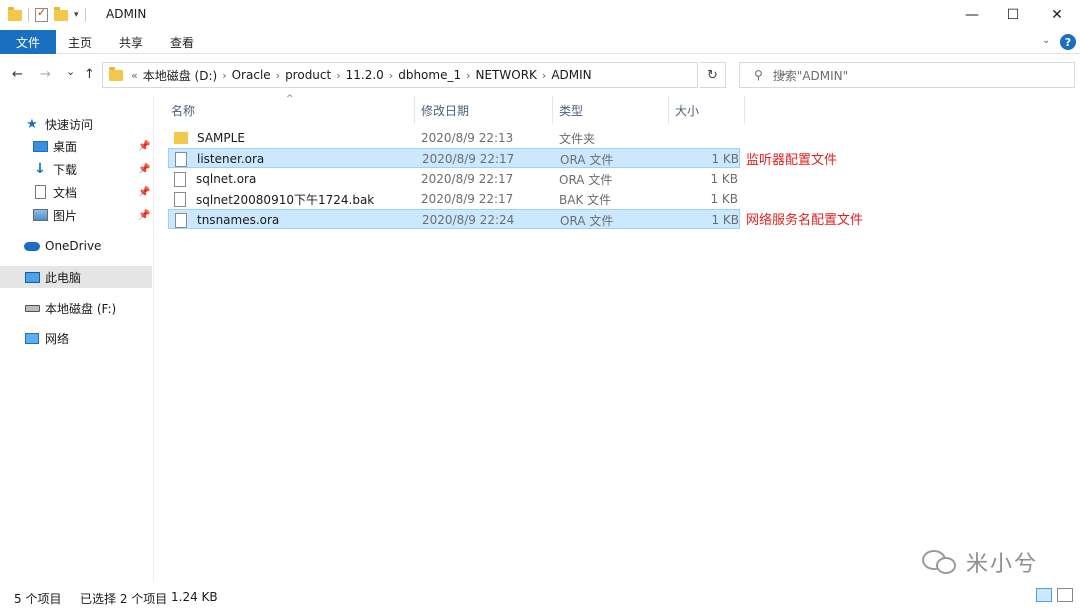 The width and height of the screenshot is (1080, 609). What do you see at coordinates (221, 138) in the screenshot?
I see `file-name-text: SAMPLE` at bounding box center [221, 138].